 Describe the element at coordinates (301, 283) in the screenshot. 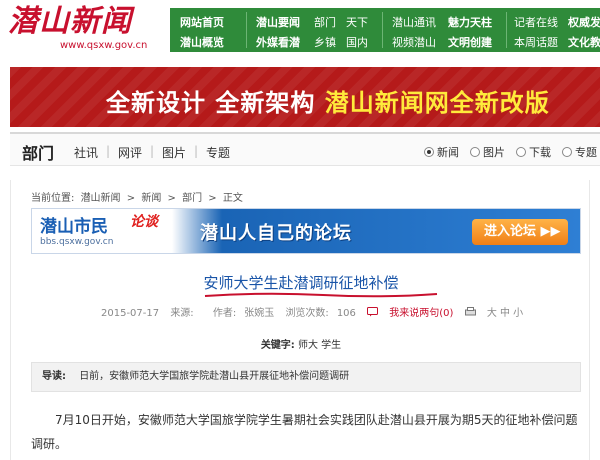

I see `article-title: 安师大学生赴潜调研征地补偿` at that location.